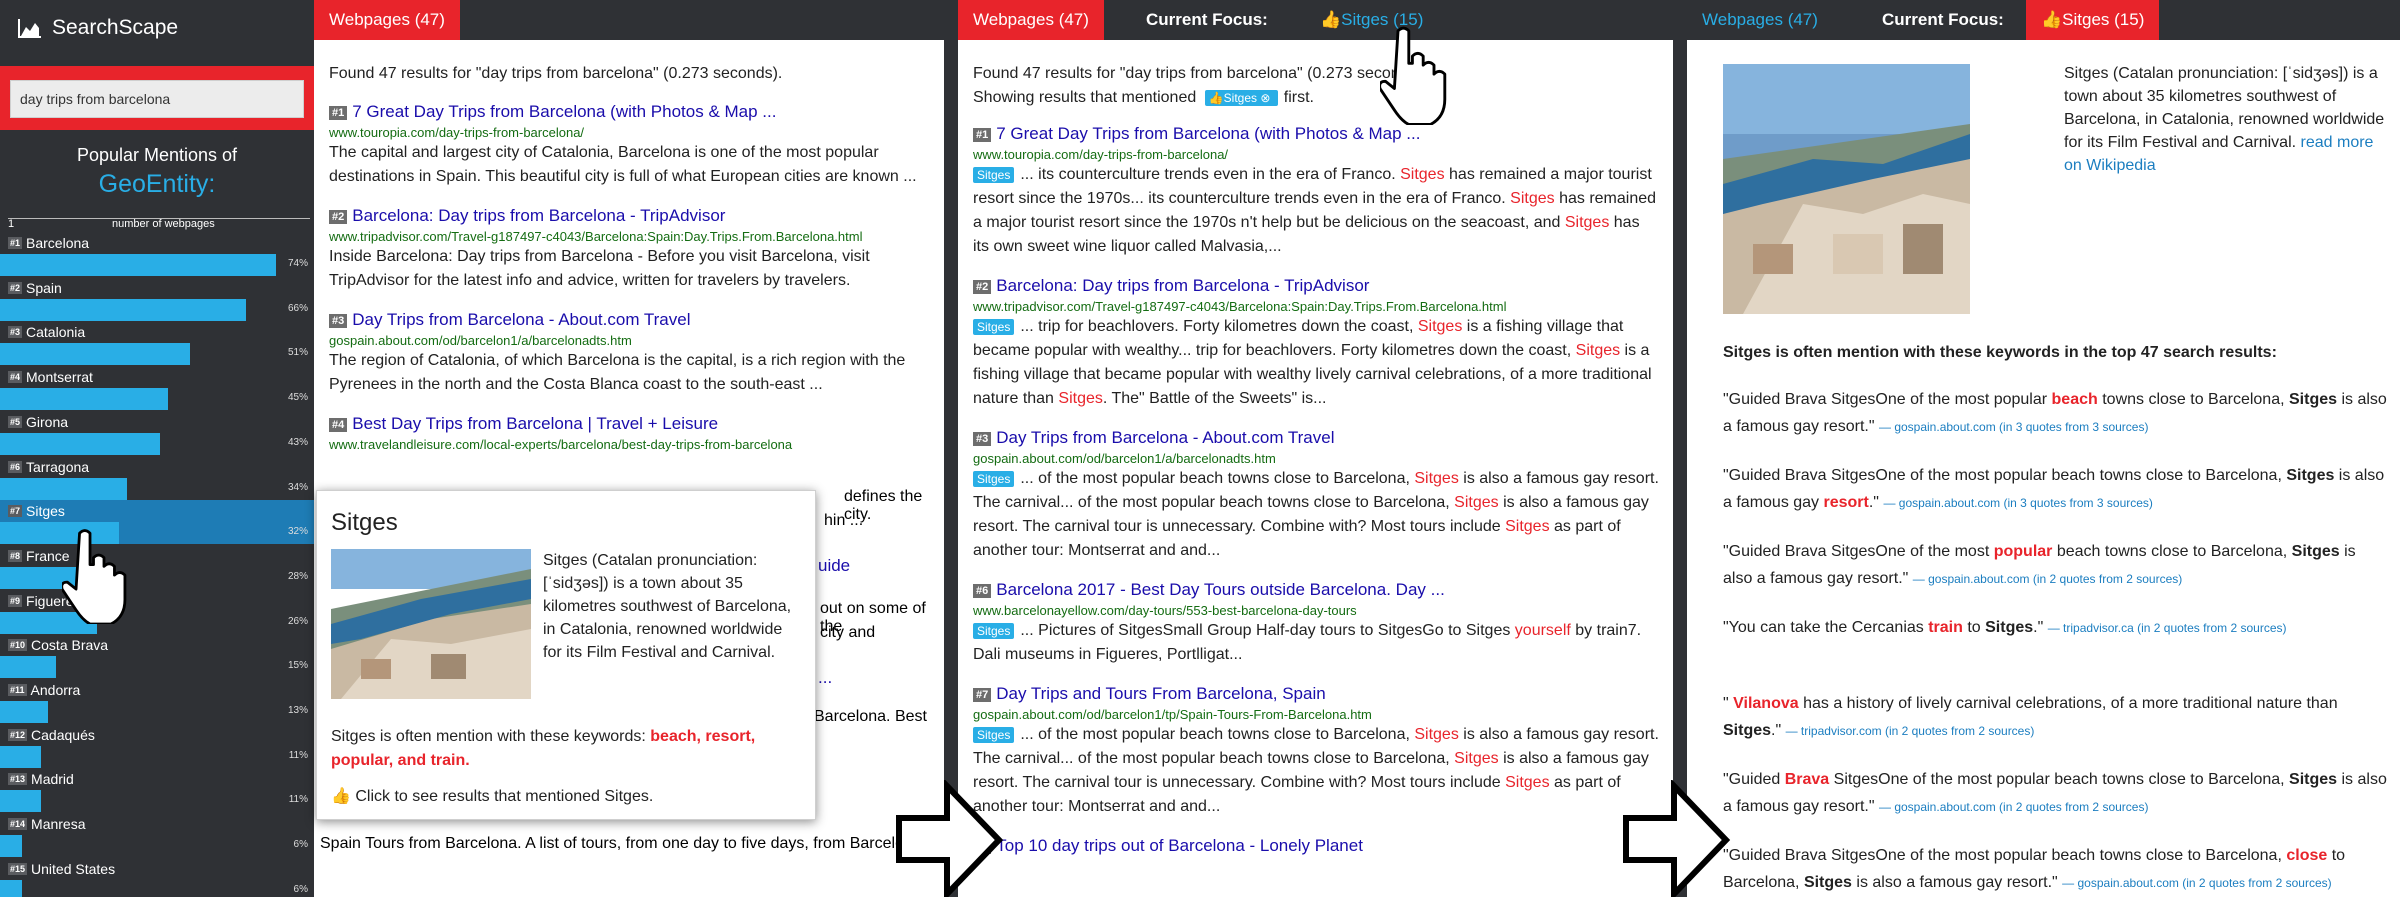  I want to click on tab-focus-entity: 👍Sitges (15), so click(2093, 20).